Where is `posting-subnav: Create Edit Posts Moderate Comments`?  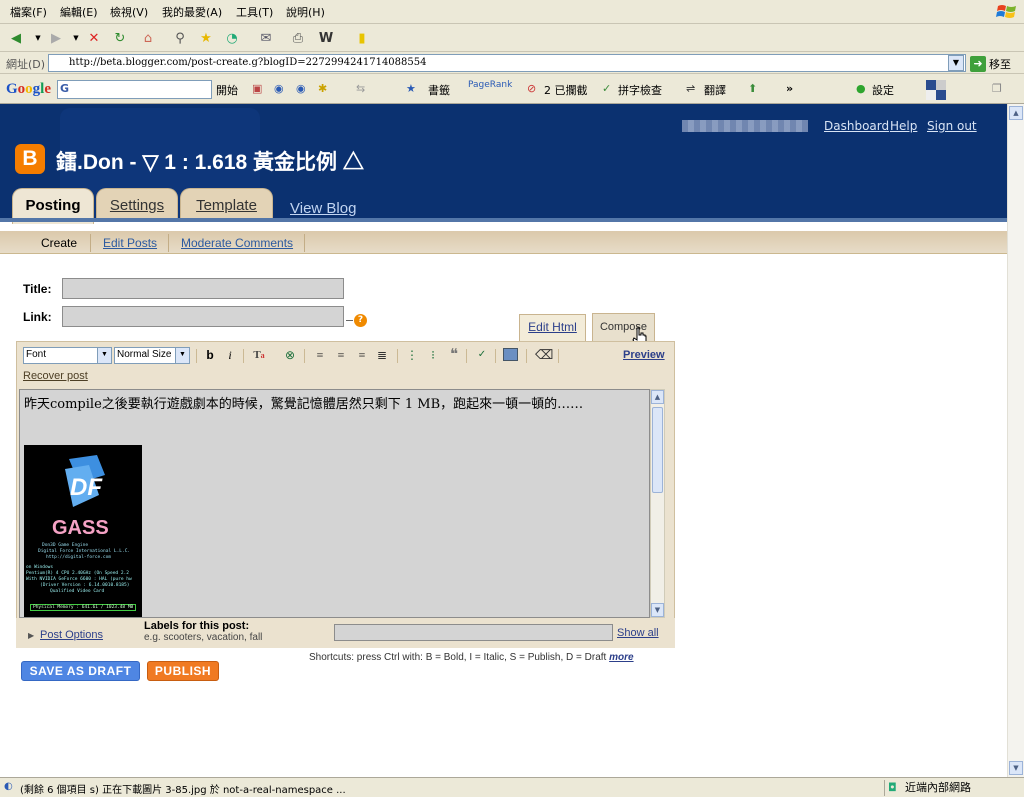
posting-subnav: Create Edit Posts Moderate Comments is located at coordinates (503, 242).